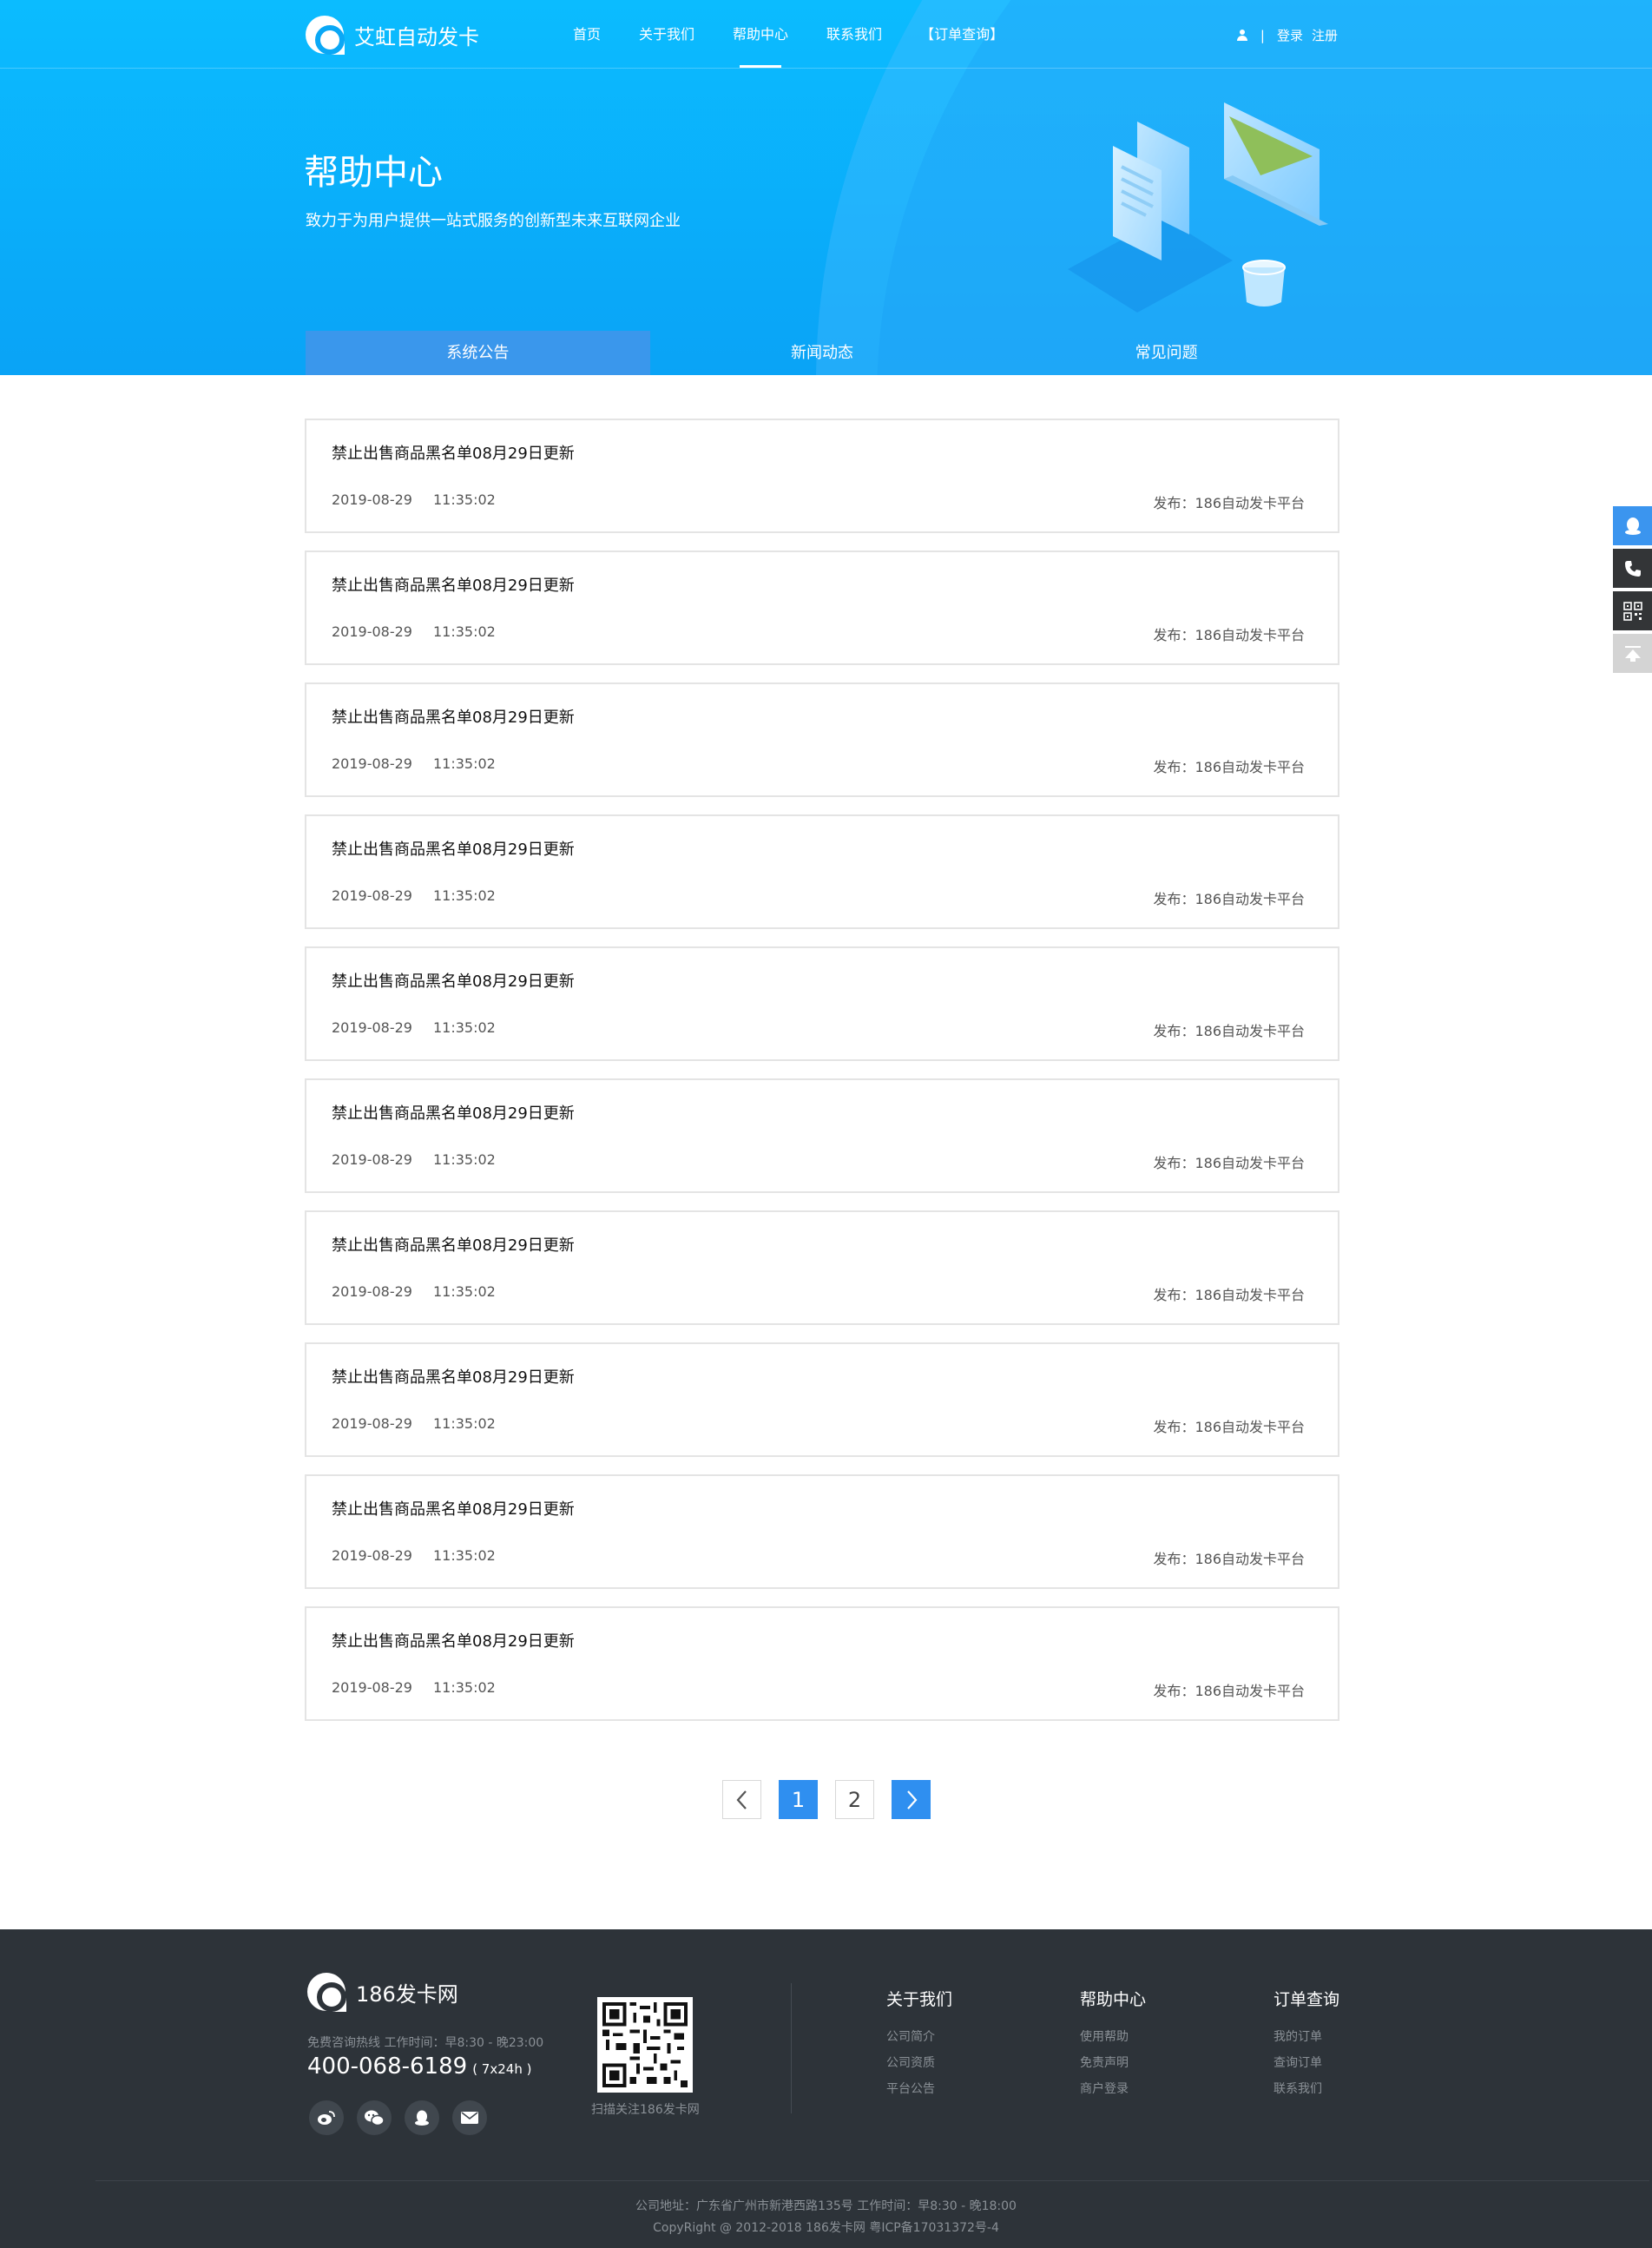 The width and height of the screenshot is (1652, 2248). Describe the element at coordinates (807, 34) in the screenshot. I see `main-nav: 首页 关于我们 帮助中心 联系我们 【订单查询】` at that location.